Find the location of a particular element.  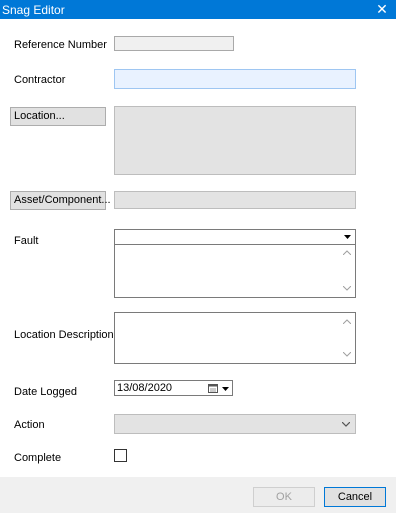

fault-label: Fault is located at coordinates (26, 241).